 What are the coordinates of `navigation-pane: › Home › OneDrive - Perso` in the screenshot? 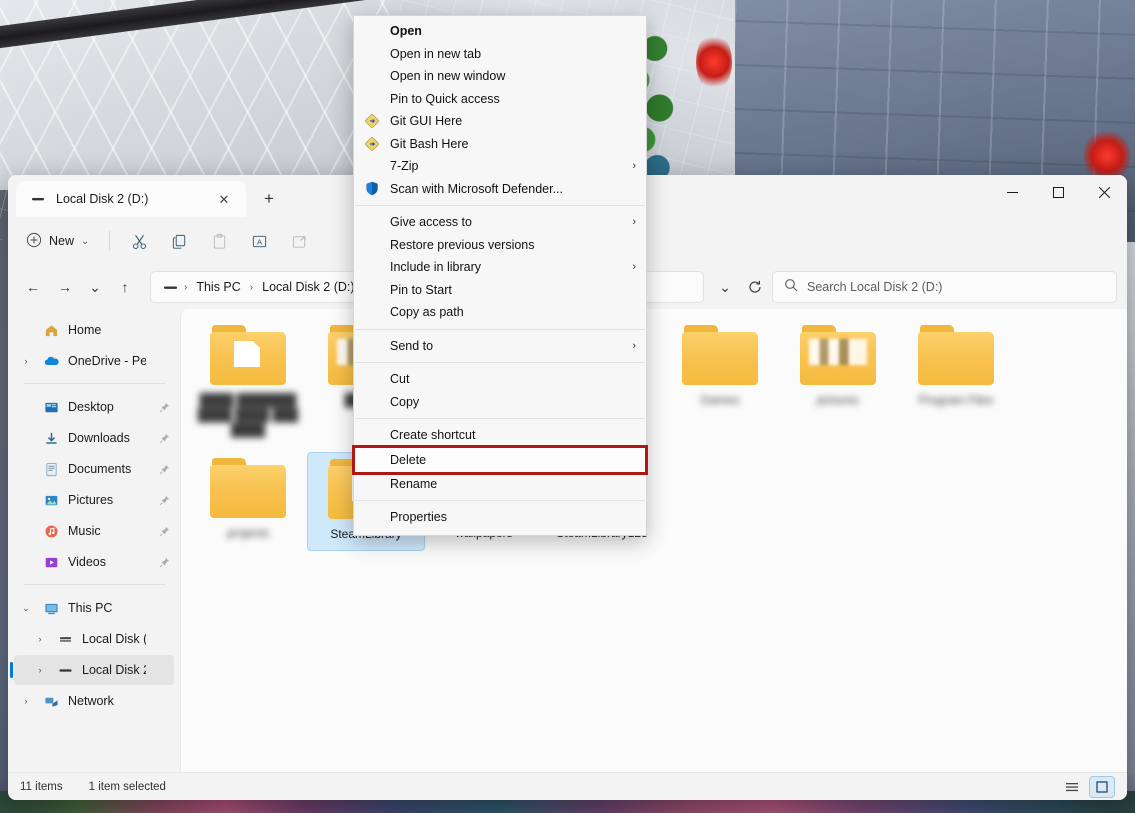 It's located at (94, 540).